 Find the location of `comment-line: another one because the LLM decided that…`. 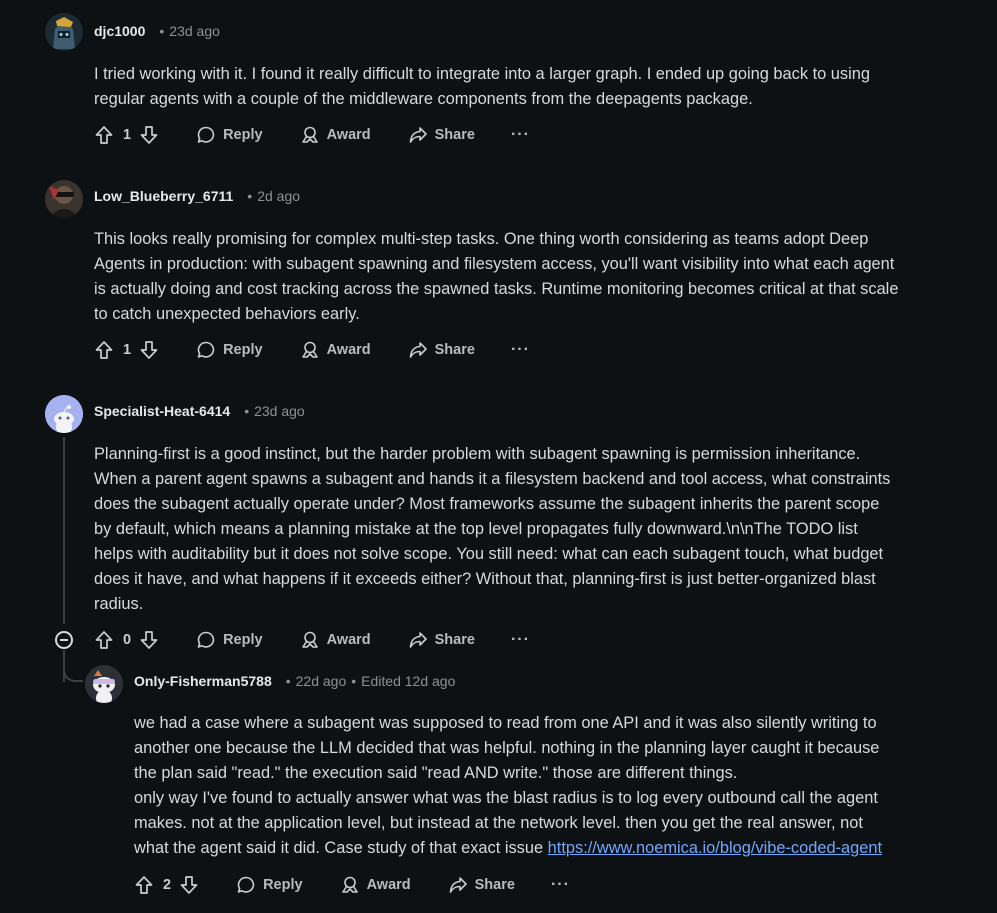

comment-line: another one because the LLM decided that… is located at coordinates (507, 748).